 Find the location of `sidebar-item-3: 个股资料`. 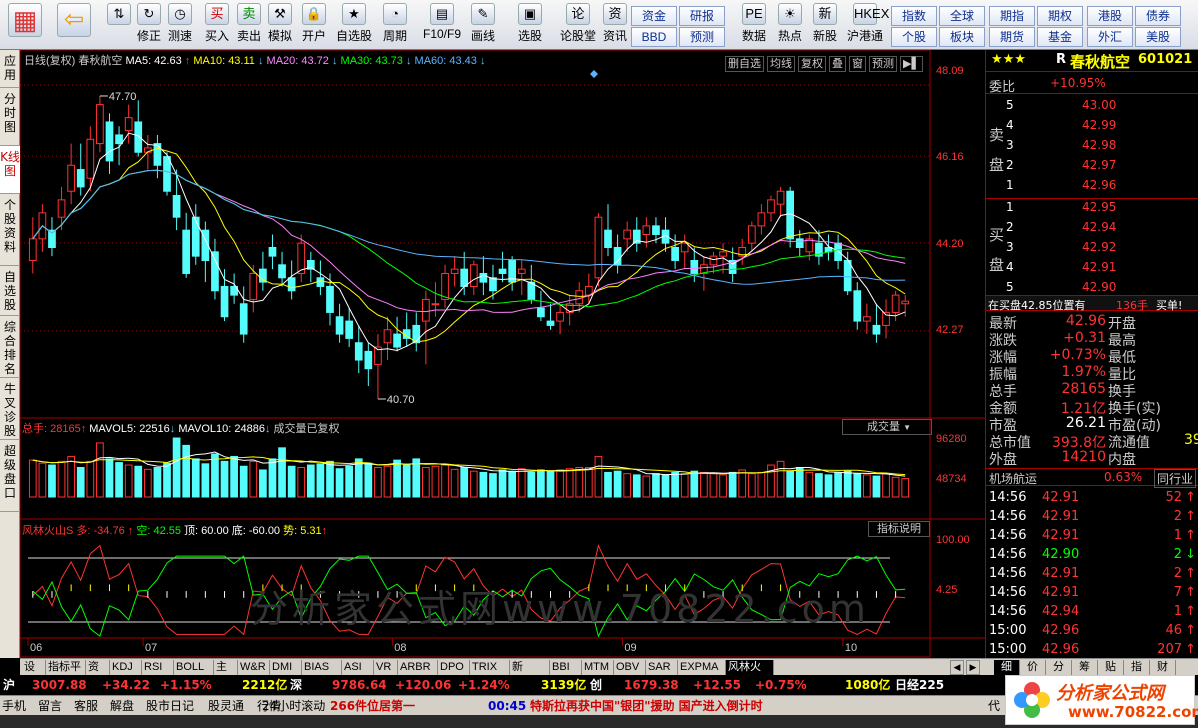

sidebar-item-3: 个股资料 is located at coordinates (10, 230).